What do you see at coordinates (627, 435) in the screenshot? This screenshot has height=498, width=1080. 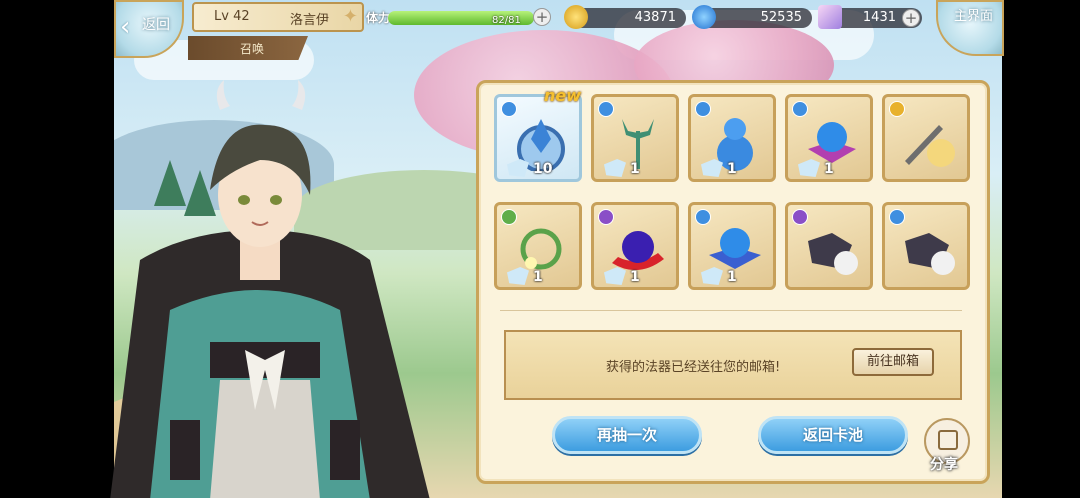 I see `draw-again-button: 再抽一次` at bounding box center [627, 435].